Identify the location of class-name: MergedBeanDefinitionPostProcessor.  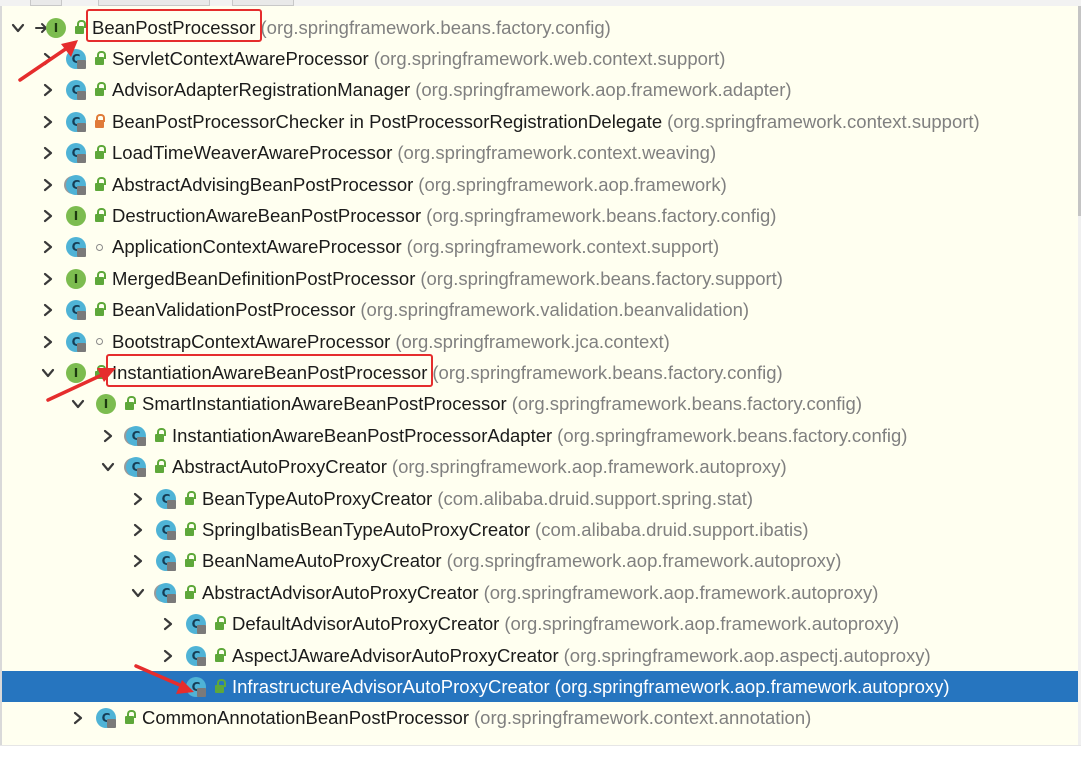
(264, 278).